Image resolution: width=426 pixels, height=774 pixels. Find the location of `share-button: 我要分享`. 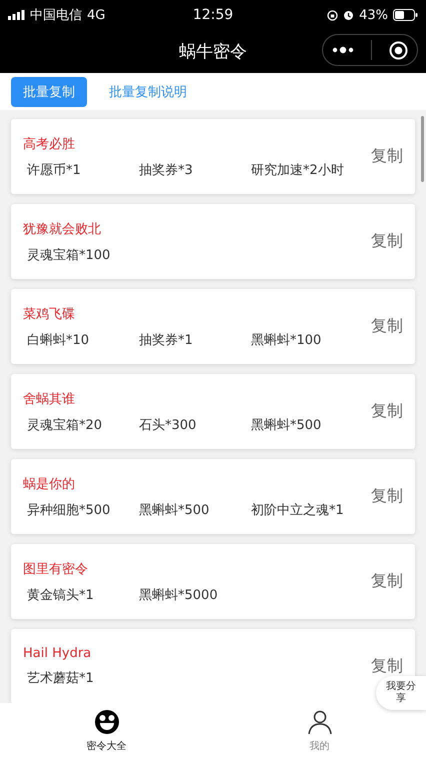

share-button: 我要分享 is located at coordinates (401, 693).